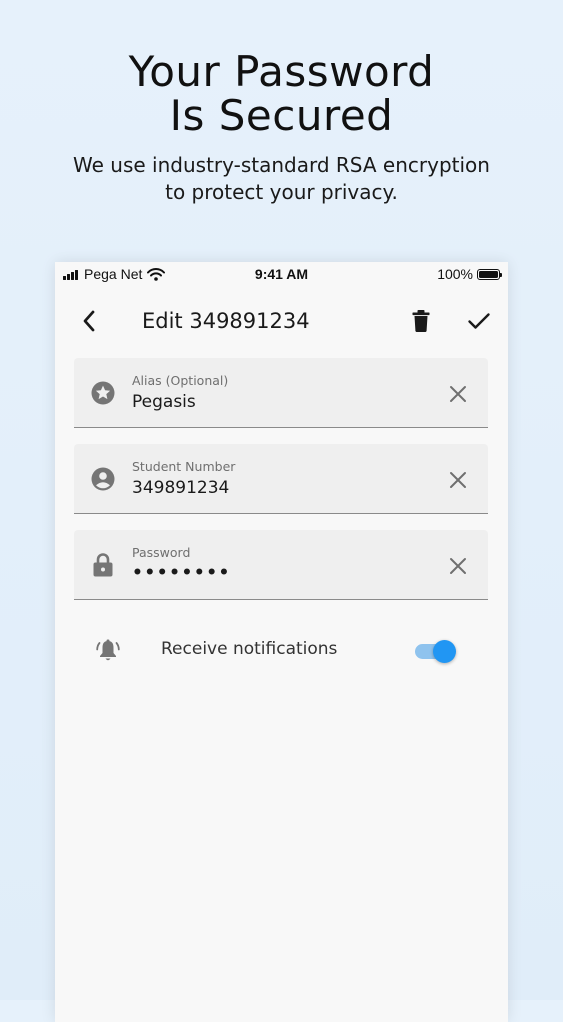 Image resolution: width=563 pixels, height=1022 pixels. Describe the element at coordinates (281, 393) in the screenshot. I see `alias-field: Alias (Optional) Pegasis` at that location.